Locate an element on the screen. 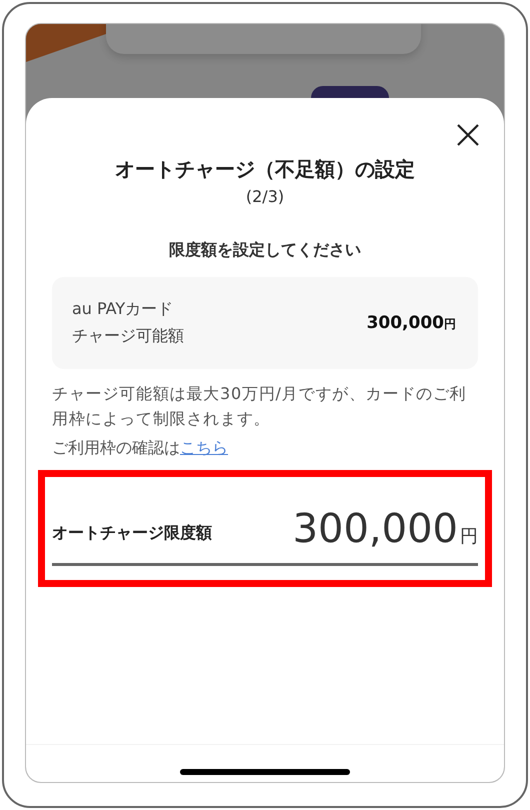 The width and height of the screenshot is (530, 810). limit-input-field: オートチャージ限度額 300,000 円 is located at coordinates (265, 530).